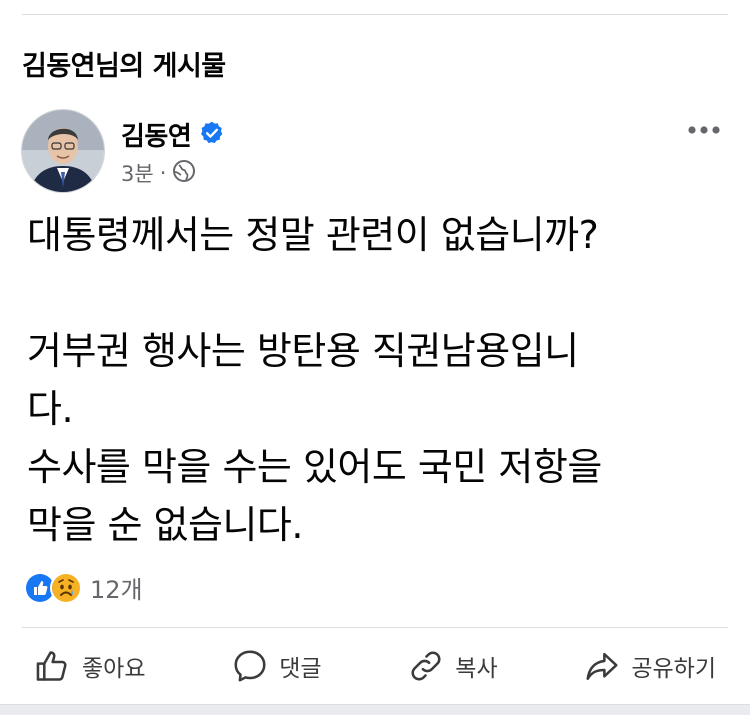 This screenshot has height=715, width=750. I want to click on actions-divider, so click(375, 627).